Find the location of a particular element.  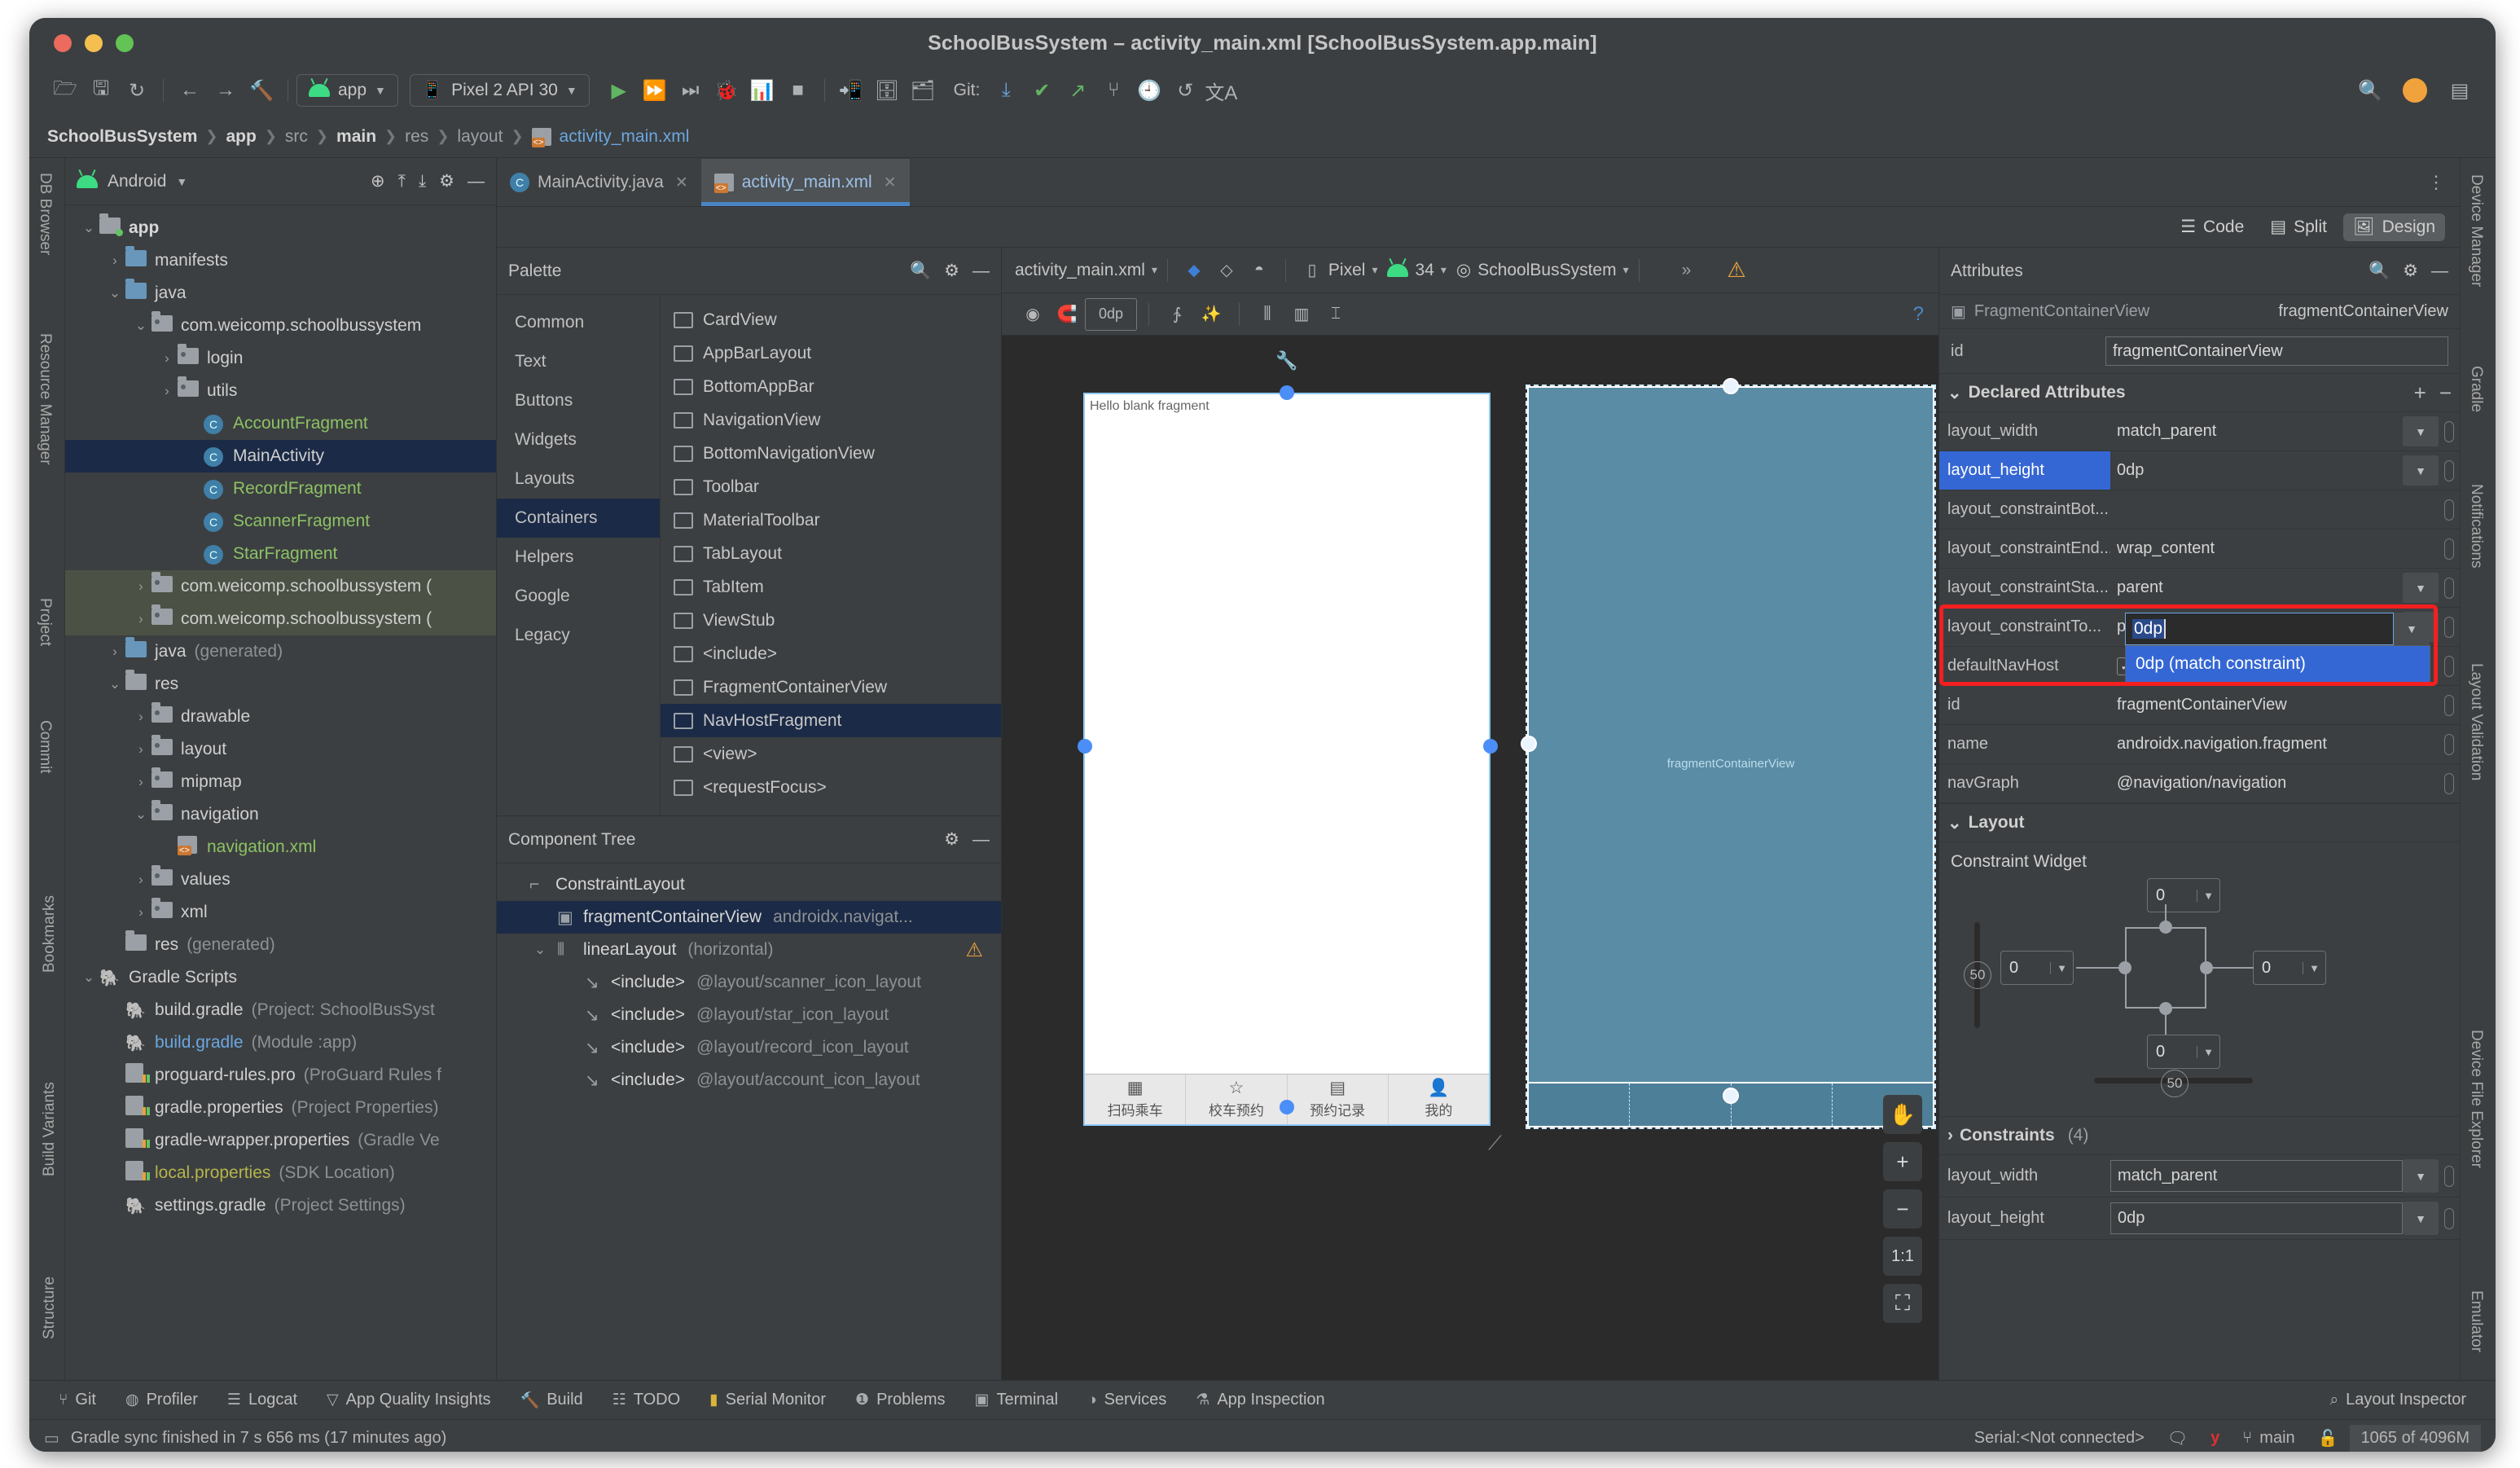

bottom-item-profiler: ◍ Profiler is located at coordinates (162, 1400).